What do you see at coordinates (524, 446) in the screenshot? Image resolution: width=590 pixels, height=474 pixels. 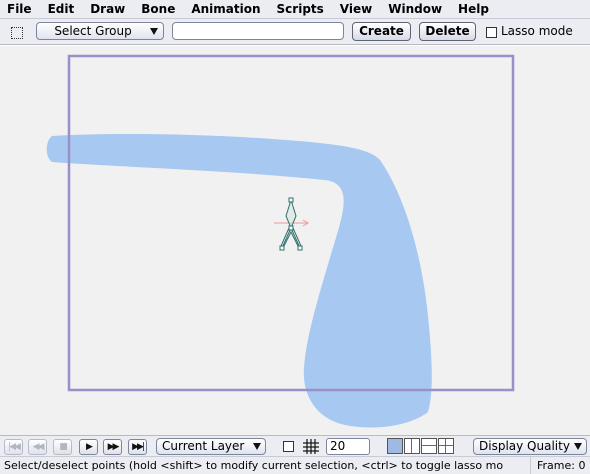 I see `display-quality-label: Display Quality` at bounding box center [524, 446].